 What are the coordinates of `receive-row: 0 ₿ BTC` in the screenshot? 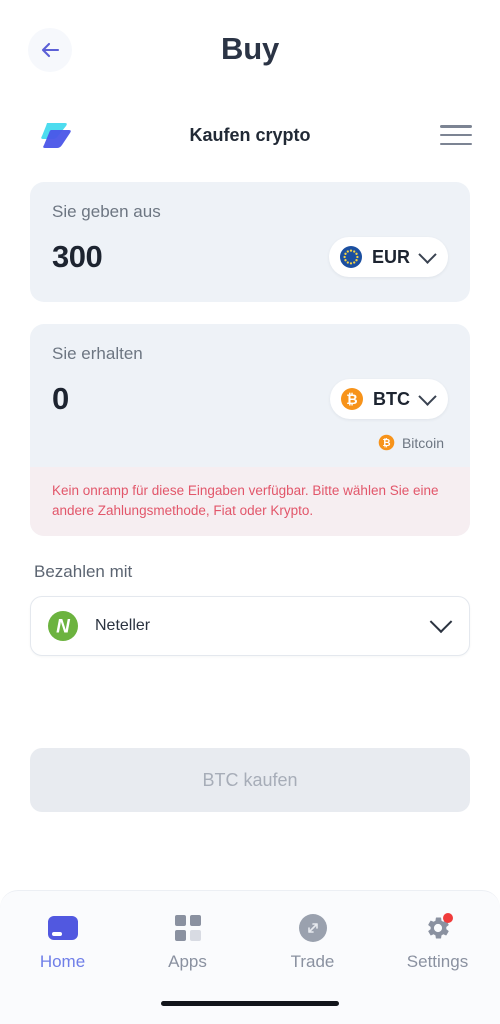 It's located at (250, 399).